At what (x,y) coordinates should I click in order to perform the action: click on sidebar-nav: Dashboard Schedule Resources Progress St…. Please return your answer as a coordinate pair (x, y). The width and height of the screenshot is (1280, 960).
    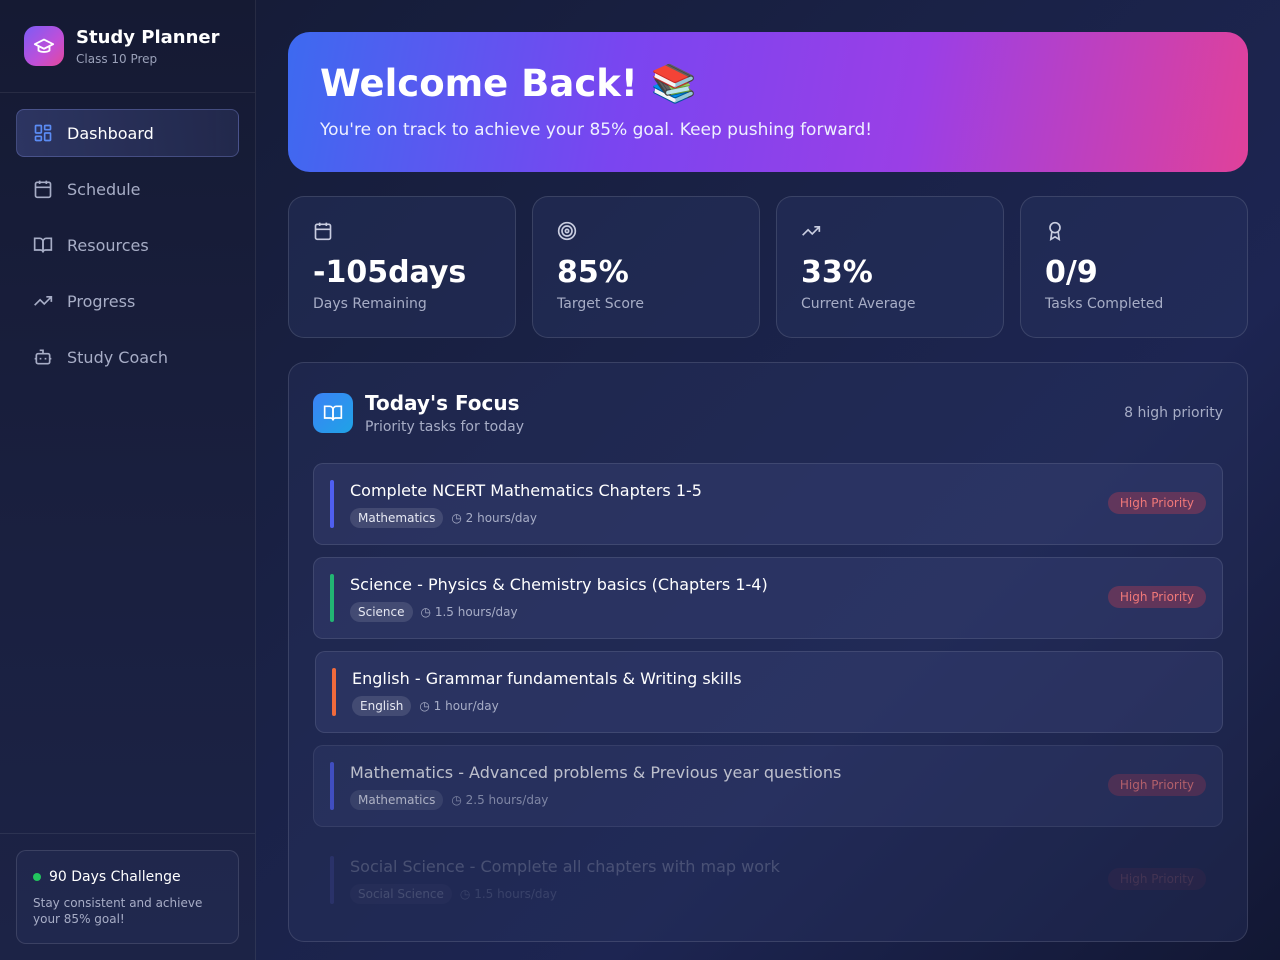
    Looking at the image, I should click on (127, 249).